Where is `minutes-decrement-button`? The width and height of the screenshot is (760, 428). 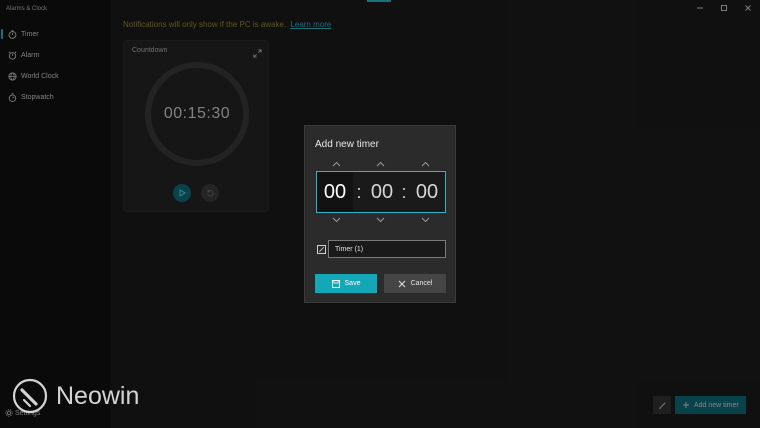
minutes-decrement-button is located at coordinates (380, 220).